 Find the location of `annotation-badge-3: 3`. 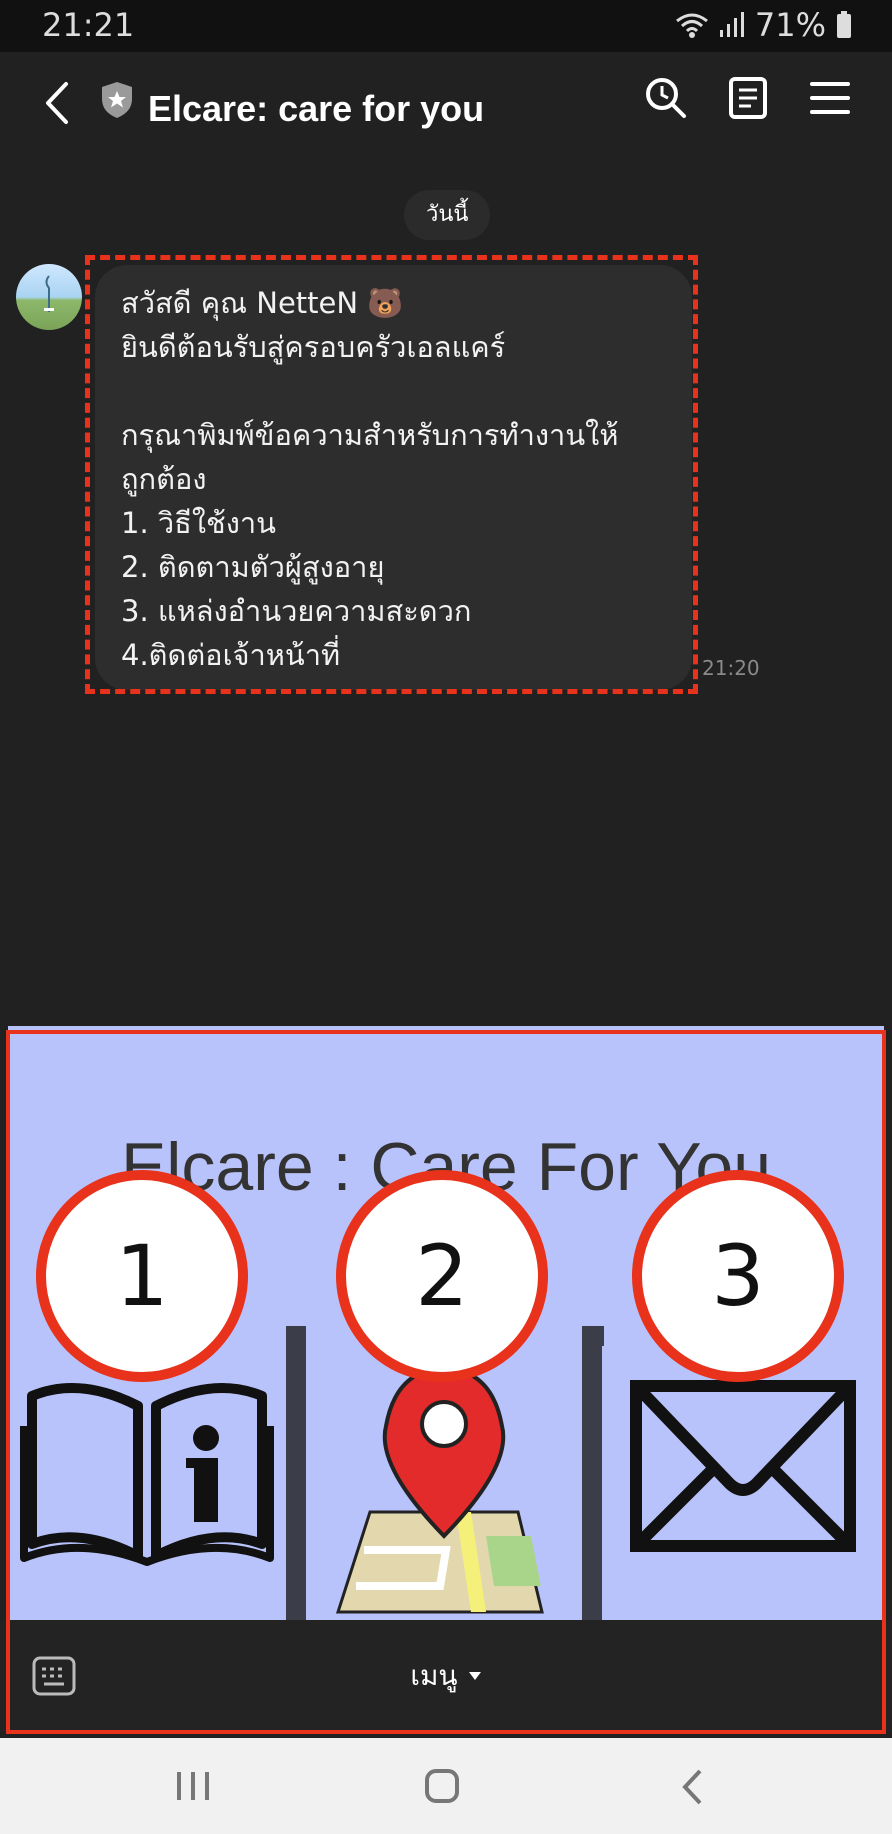

annotation-badge-3: 3 is located at coordinates (738, 1276).